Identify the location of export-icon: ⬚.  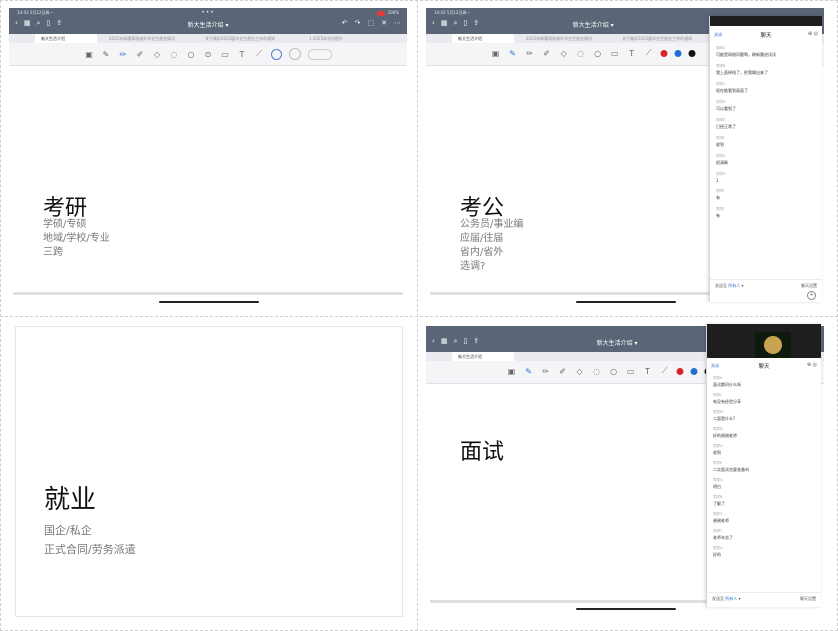
(371, 23).